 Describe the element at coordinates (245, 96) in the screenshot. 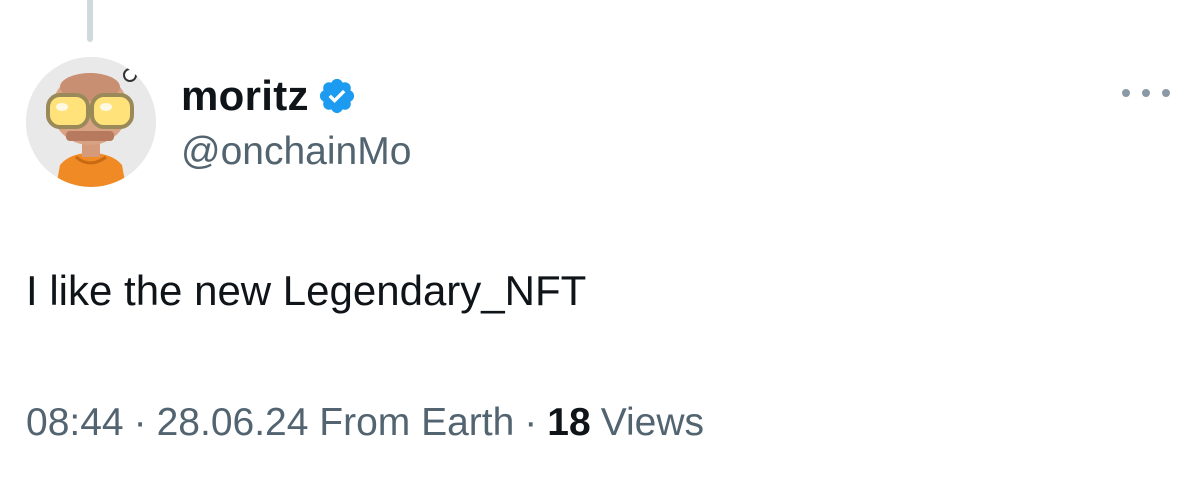

I see `display-name: moritz` at that location.